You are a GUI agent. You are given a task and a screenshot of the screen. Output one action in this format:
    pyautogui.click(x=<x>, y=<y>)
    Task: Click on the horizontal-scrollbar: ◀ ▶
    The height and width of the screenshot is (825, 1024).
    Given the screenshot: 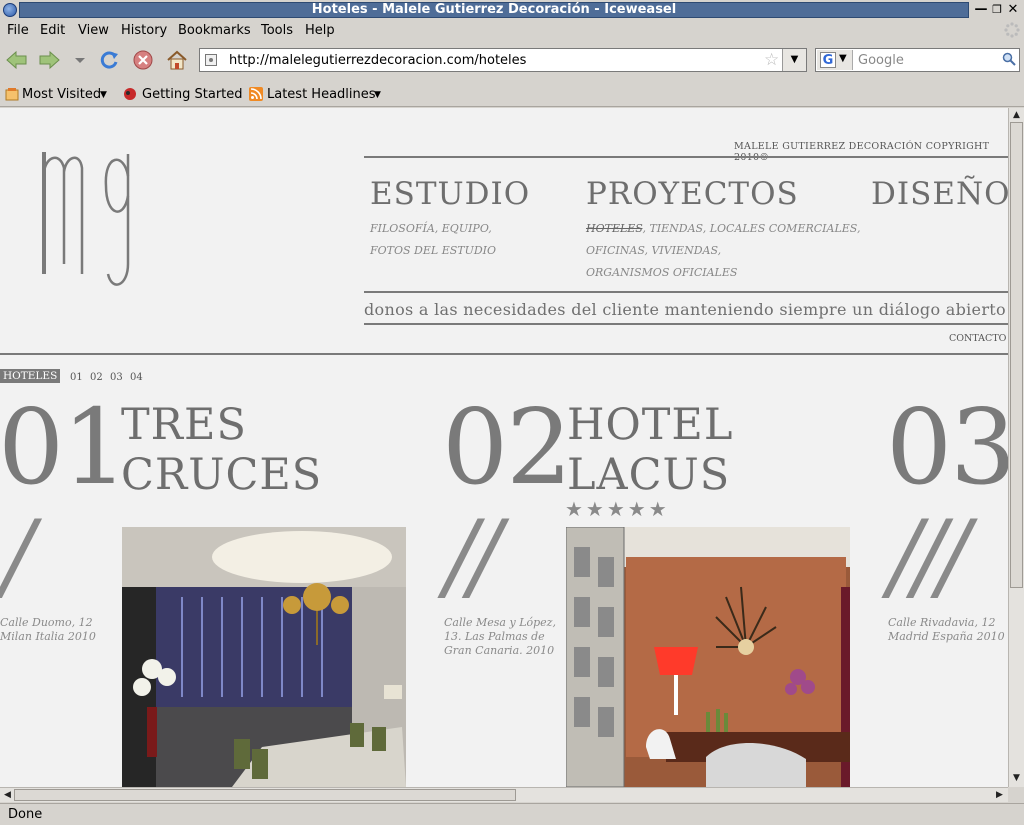 What is the action you would take?
    pyautogui.click(x=504, y=794)
    